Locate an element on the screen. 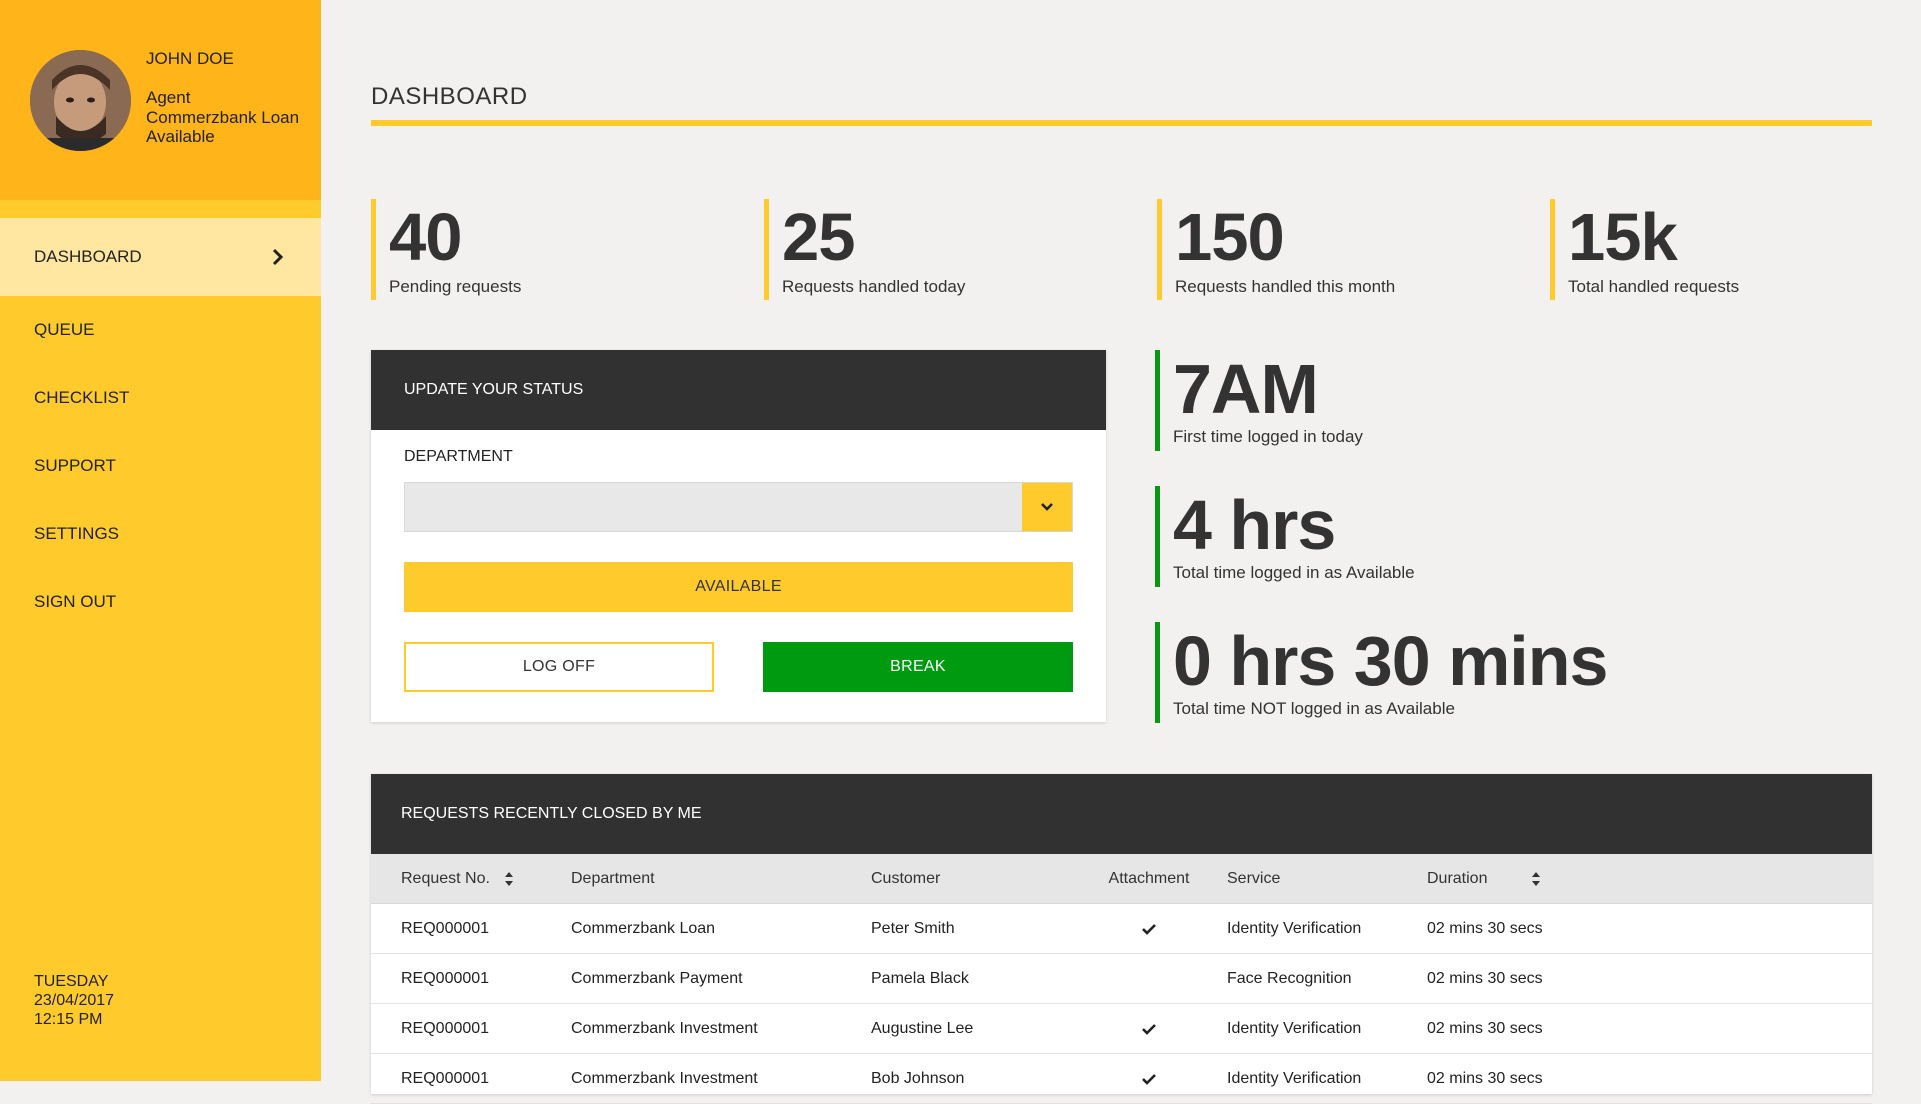 Image resolution: width=1921 pixels, height=1104 pixels. stat-handled-month: 150 Requests handled this month is located at coordinates (1276, 249).